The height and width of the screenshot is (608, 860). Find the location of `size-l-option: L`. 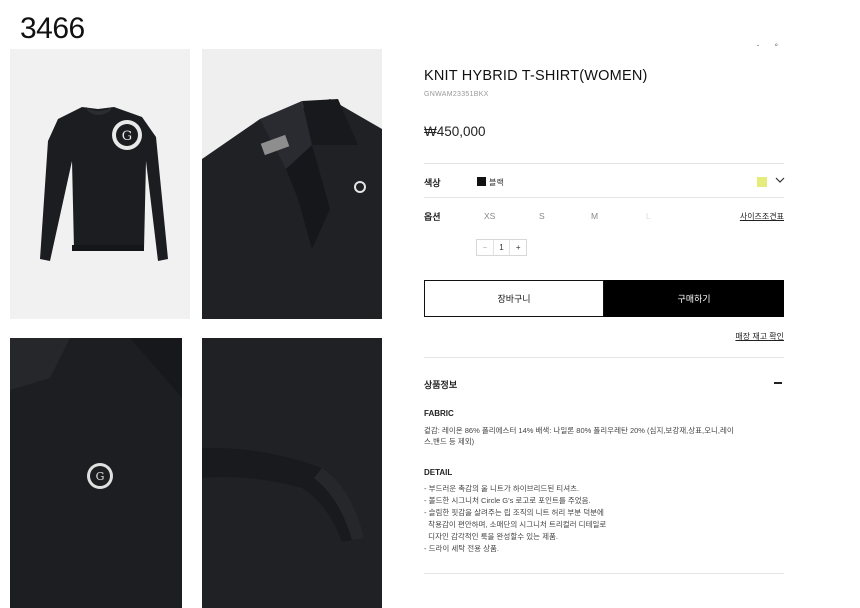

size-l-option: L is located at coordinates (648, 216).